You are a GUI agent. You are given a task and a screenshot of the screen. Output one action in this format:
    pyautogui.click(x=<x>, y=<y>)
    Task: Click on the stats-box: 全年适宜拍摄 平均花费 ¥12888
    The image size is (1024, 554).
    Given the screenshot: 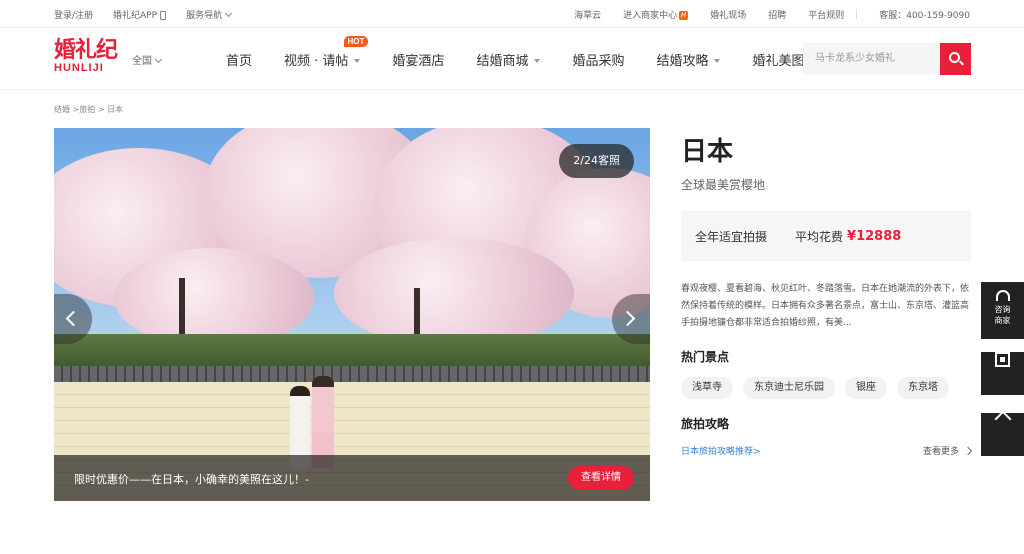 What is the action you would take?
    pyautogui.click(x=826, y=236)
    